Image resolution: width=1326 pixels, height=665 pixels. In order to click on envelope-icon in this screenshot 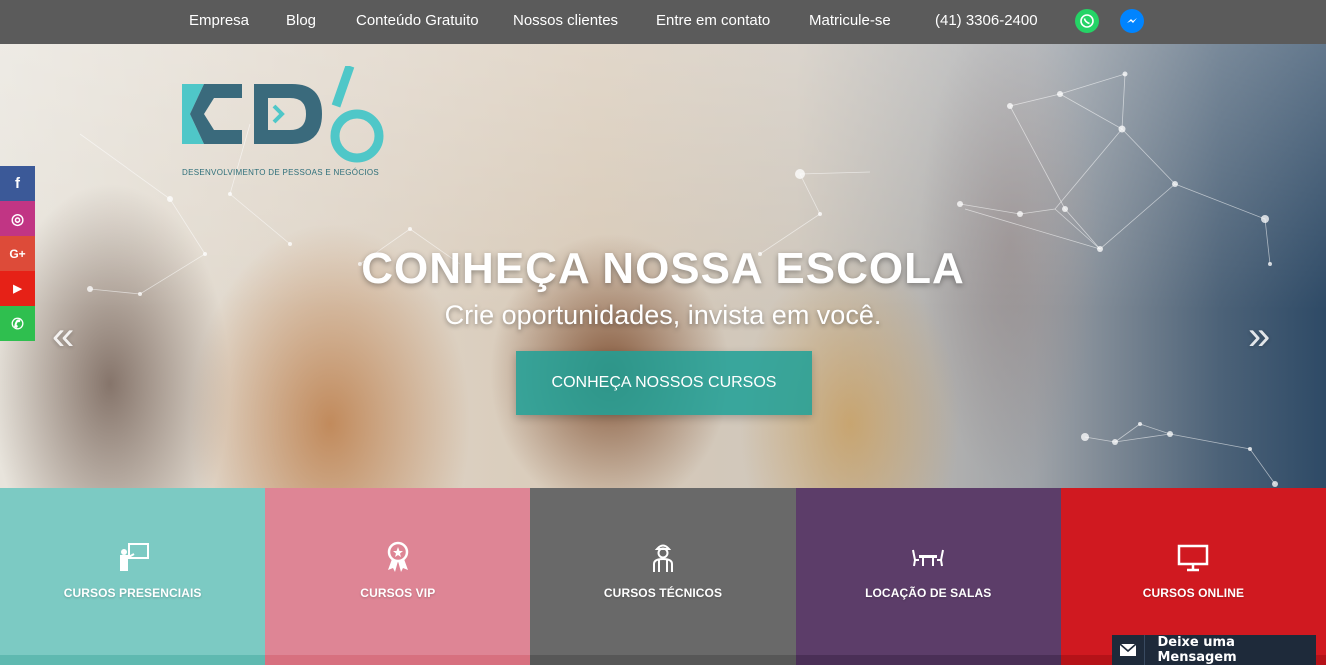, I will do `click(1129, 650)`.